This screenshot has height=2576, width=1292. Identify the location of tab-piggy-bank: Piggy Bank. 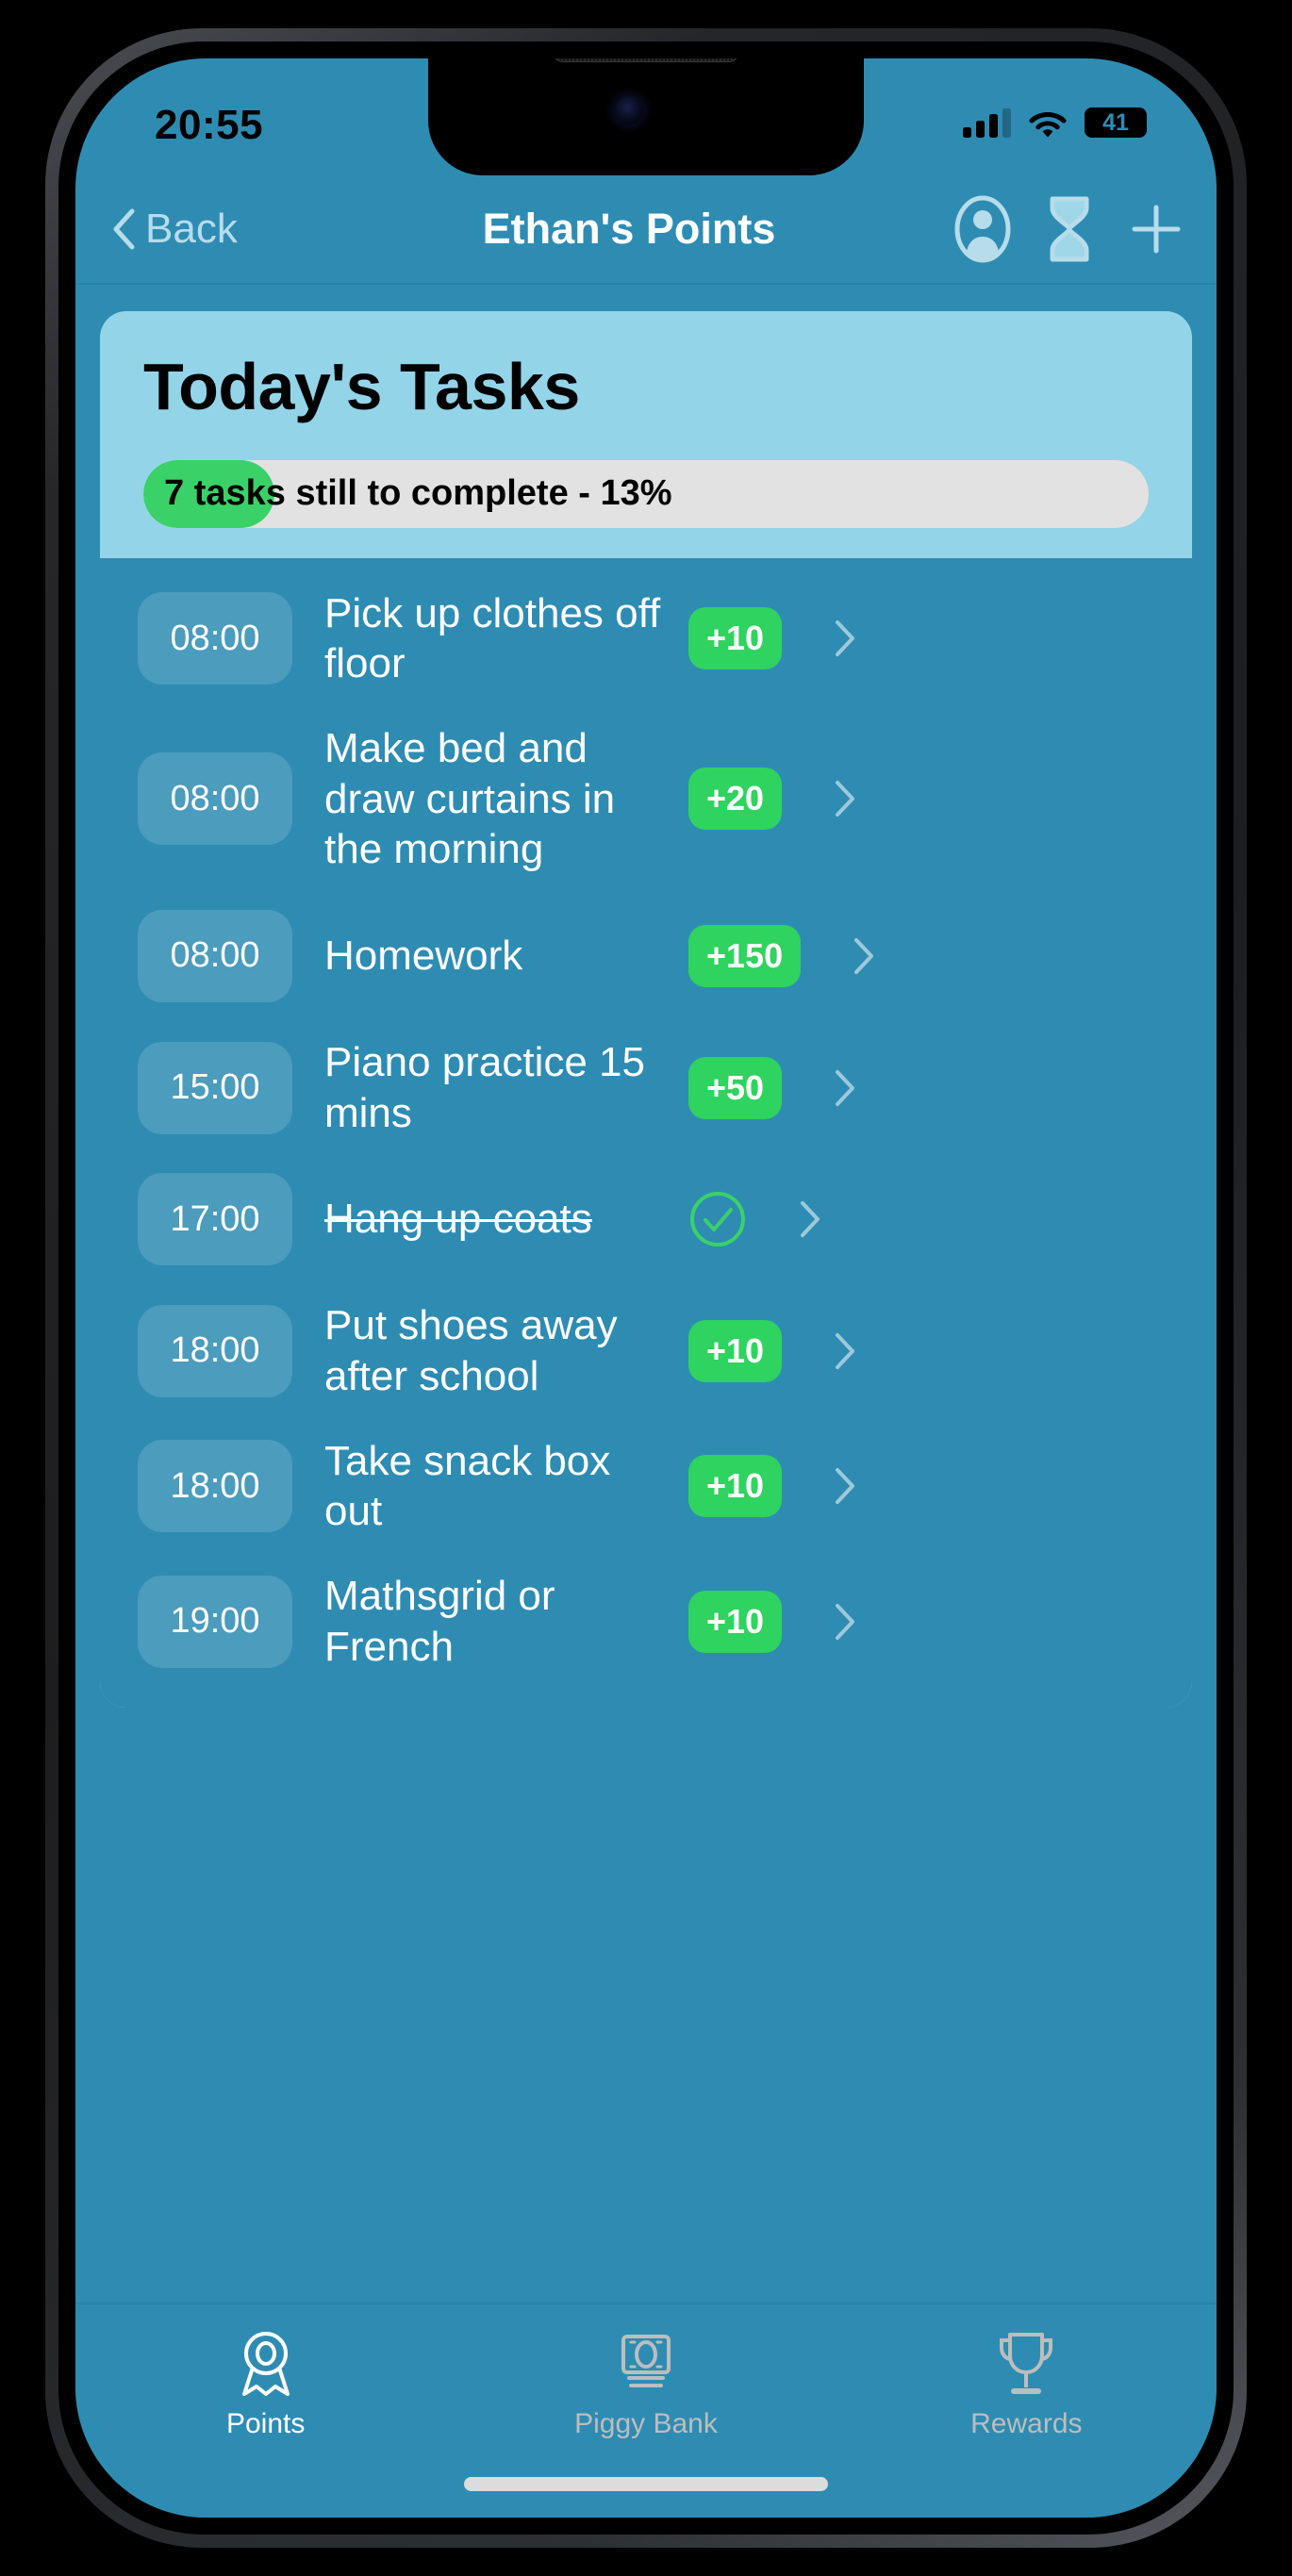
(646, 2384).